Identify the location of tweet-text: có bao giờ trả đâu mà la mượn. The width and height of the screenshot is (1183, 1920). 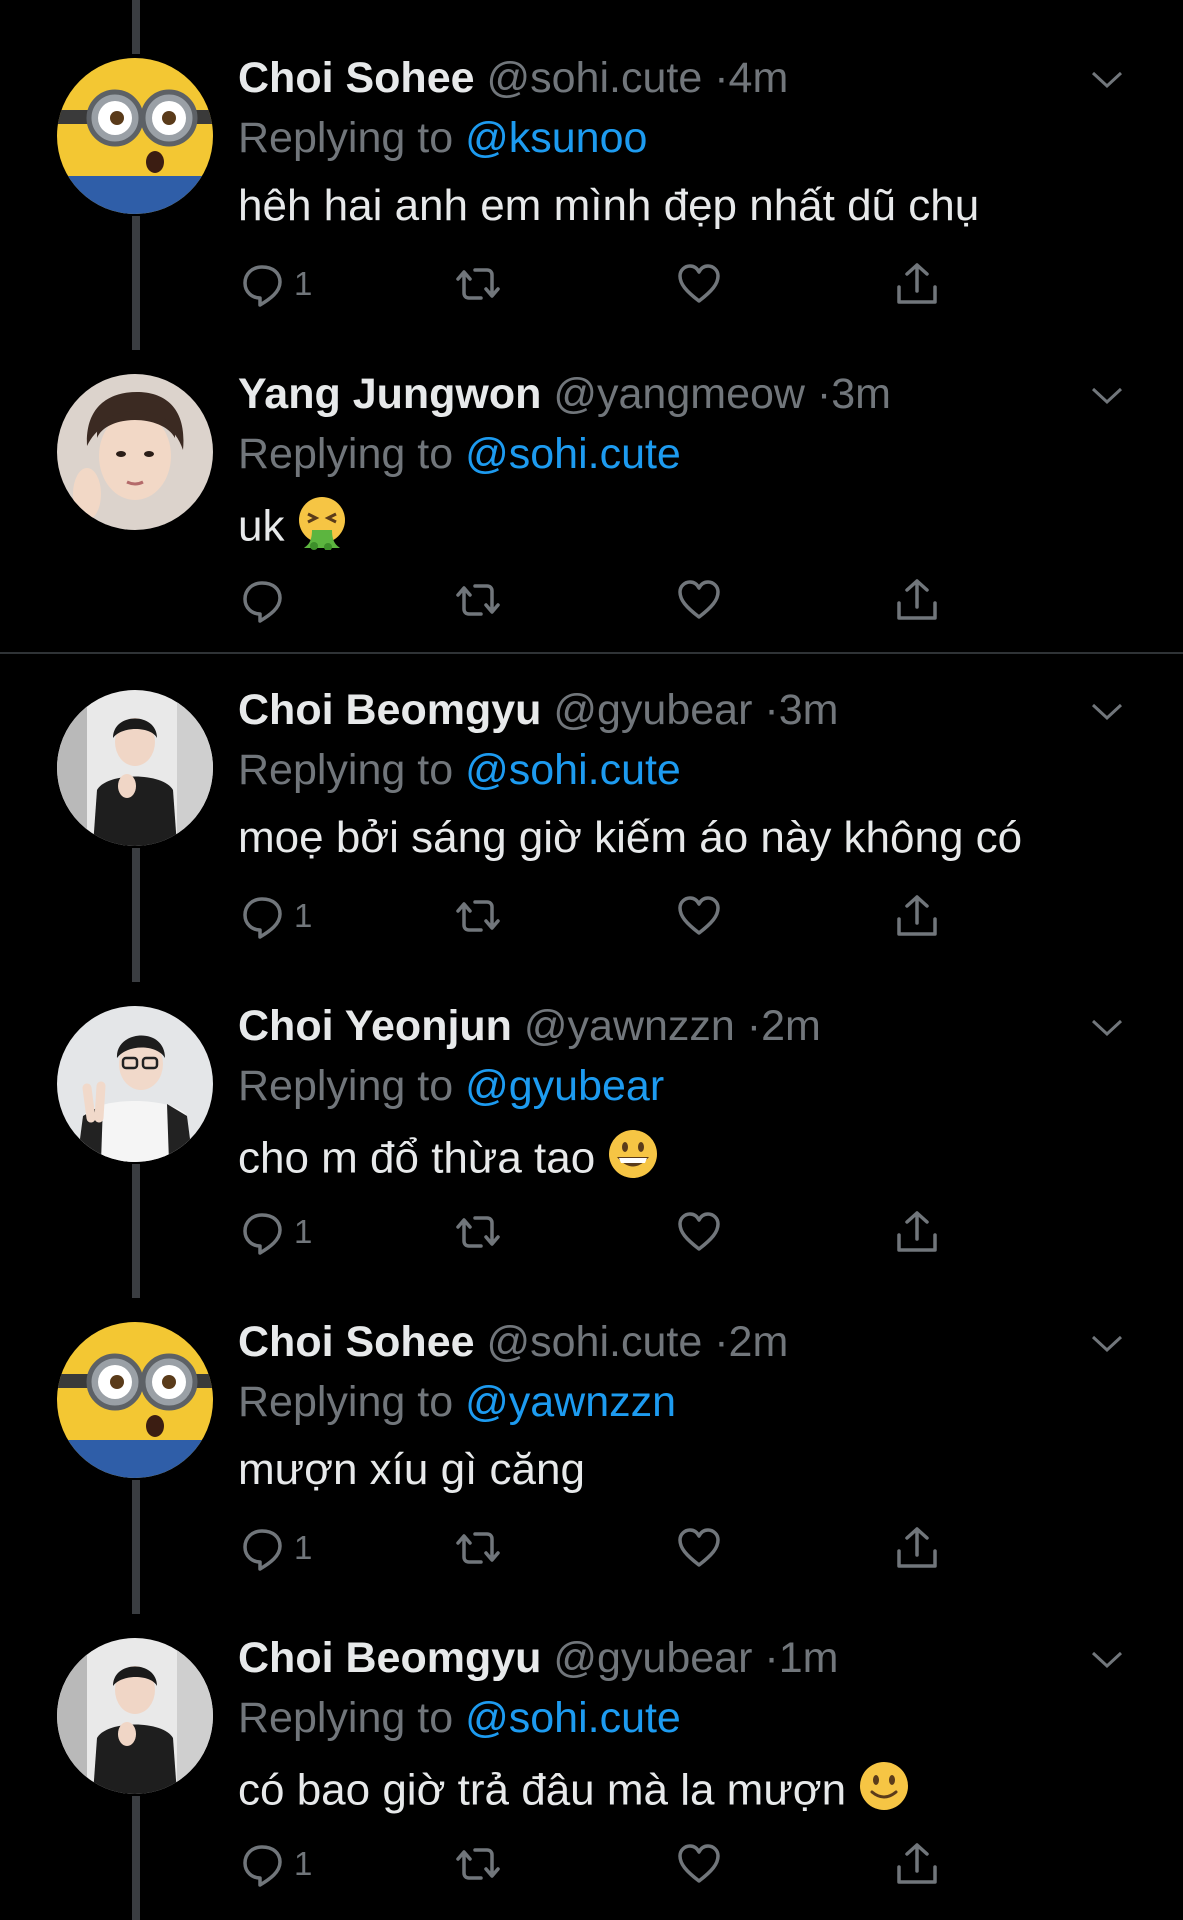
(542, 1790).